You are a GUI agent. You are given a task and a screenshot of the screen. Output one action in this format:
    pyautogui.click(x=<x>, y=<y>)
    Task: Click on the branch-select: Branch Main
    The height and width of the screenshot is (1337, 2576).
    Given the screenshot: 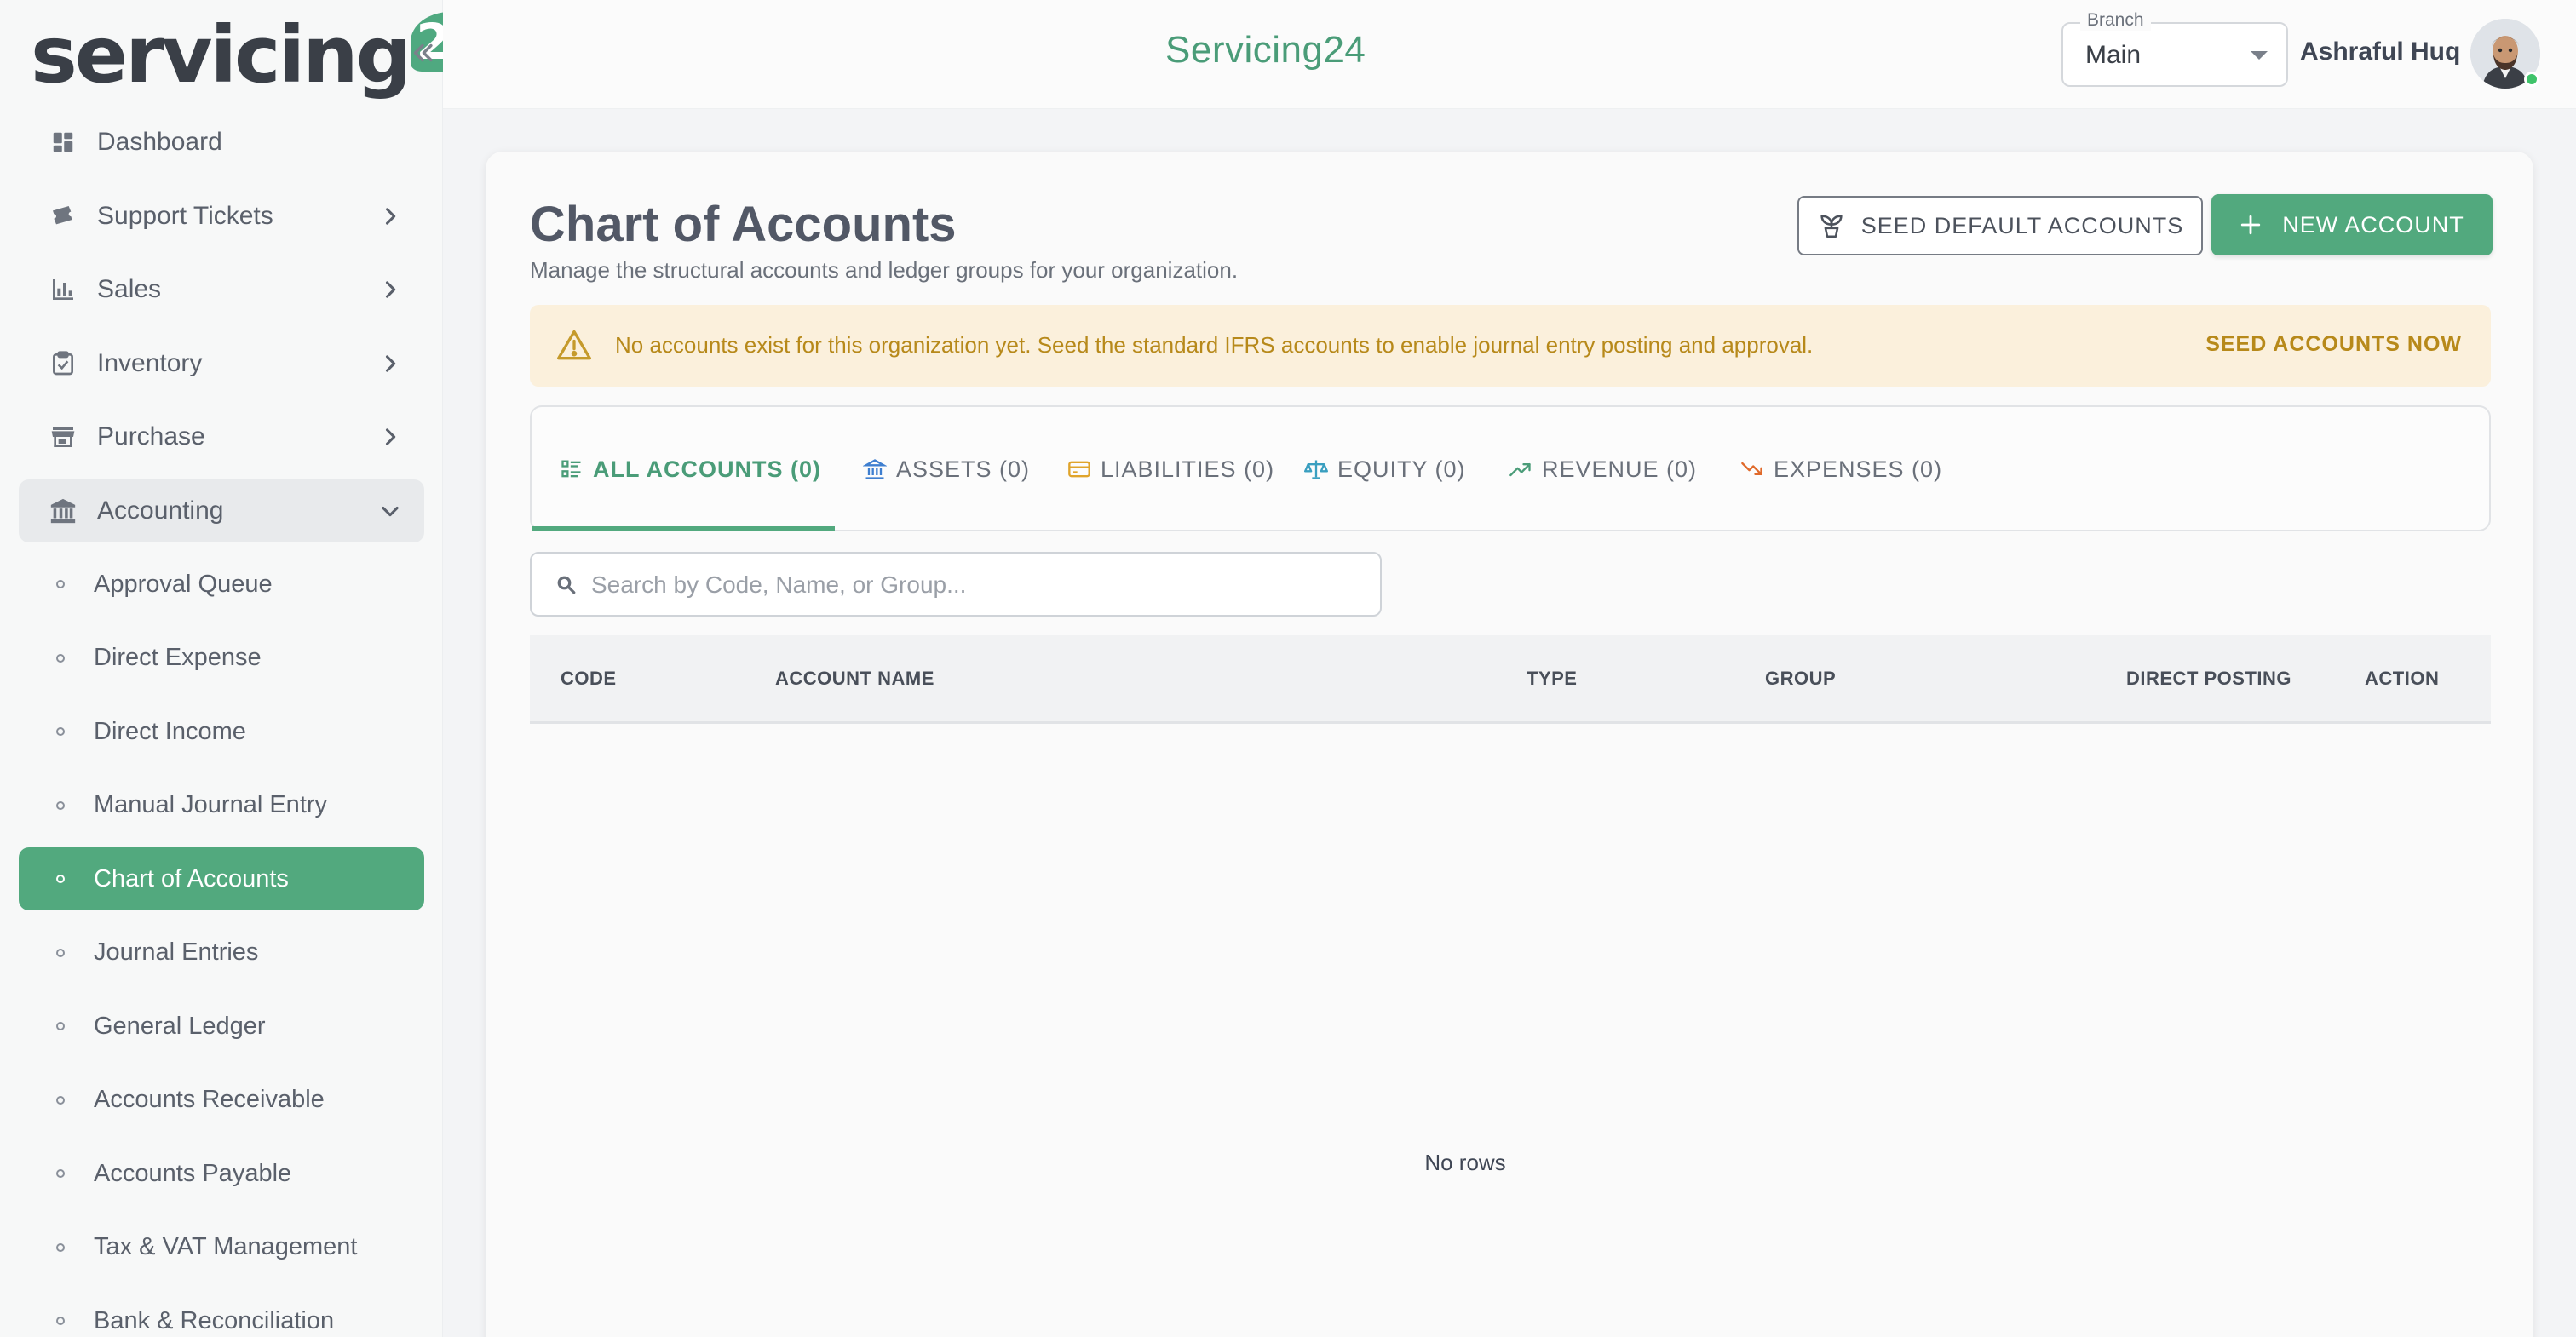 What is the action you would take?
    pyautogui.click(x=2174, y=48)
    